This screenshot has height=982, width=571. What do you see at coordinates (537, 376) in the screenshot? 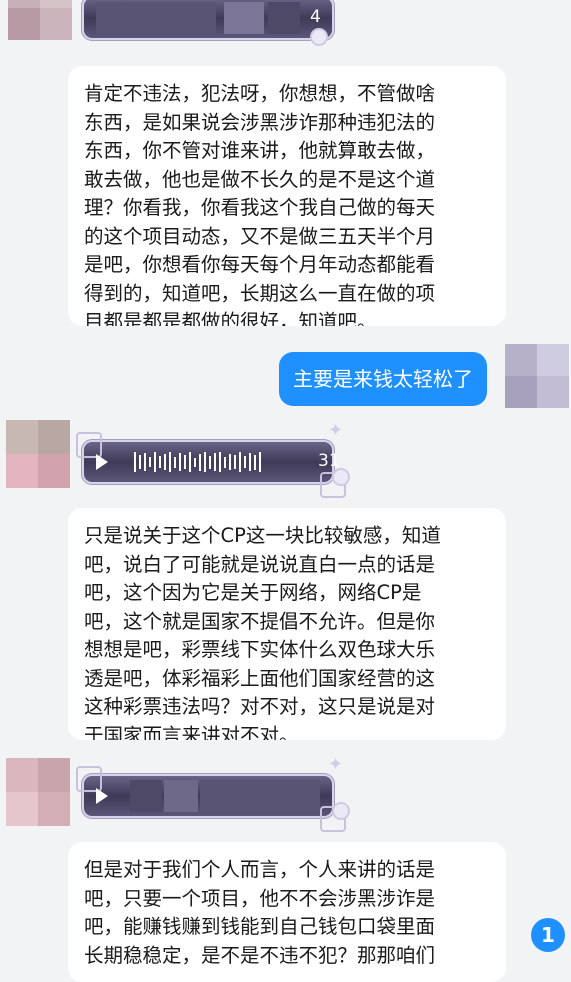
I see `my-avatar` at bounding box center [537, 376].